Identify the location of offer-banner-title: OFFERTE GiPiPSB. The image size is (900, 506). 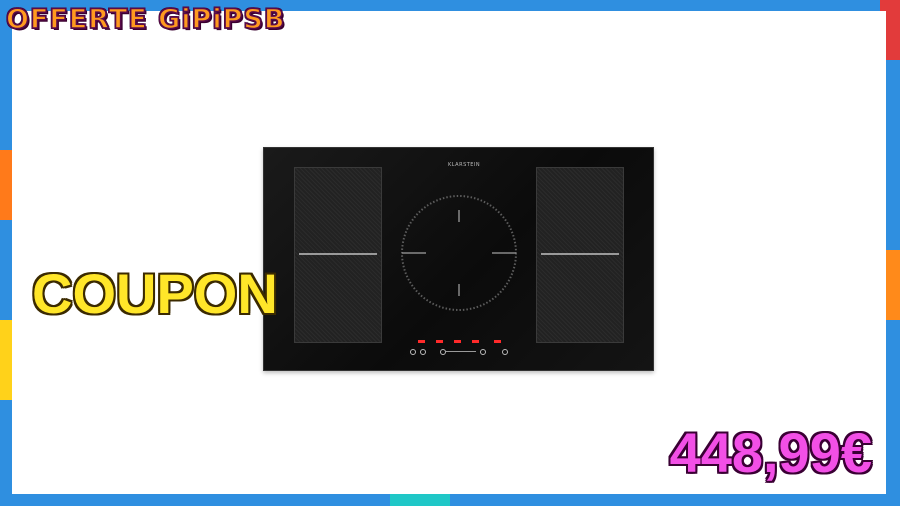
(145, 19).